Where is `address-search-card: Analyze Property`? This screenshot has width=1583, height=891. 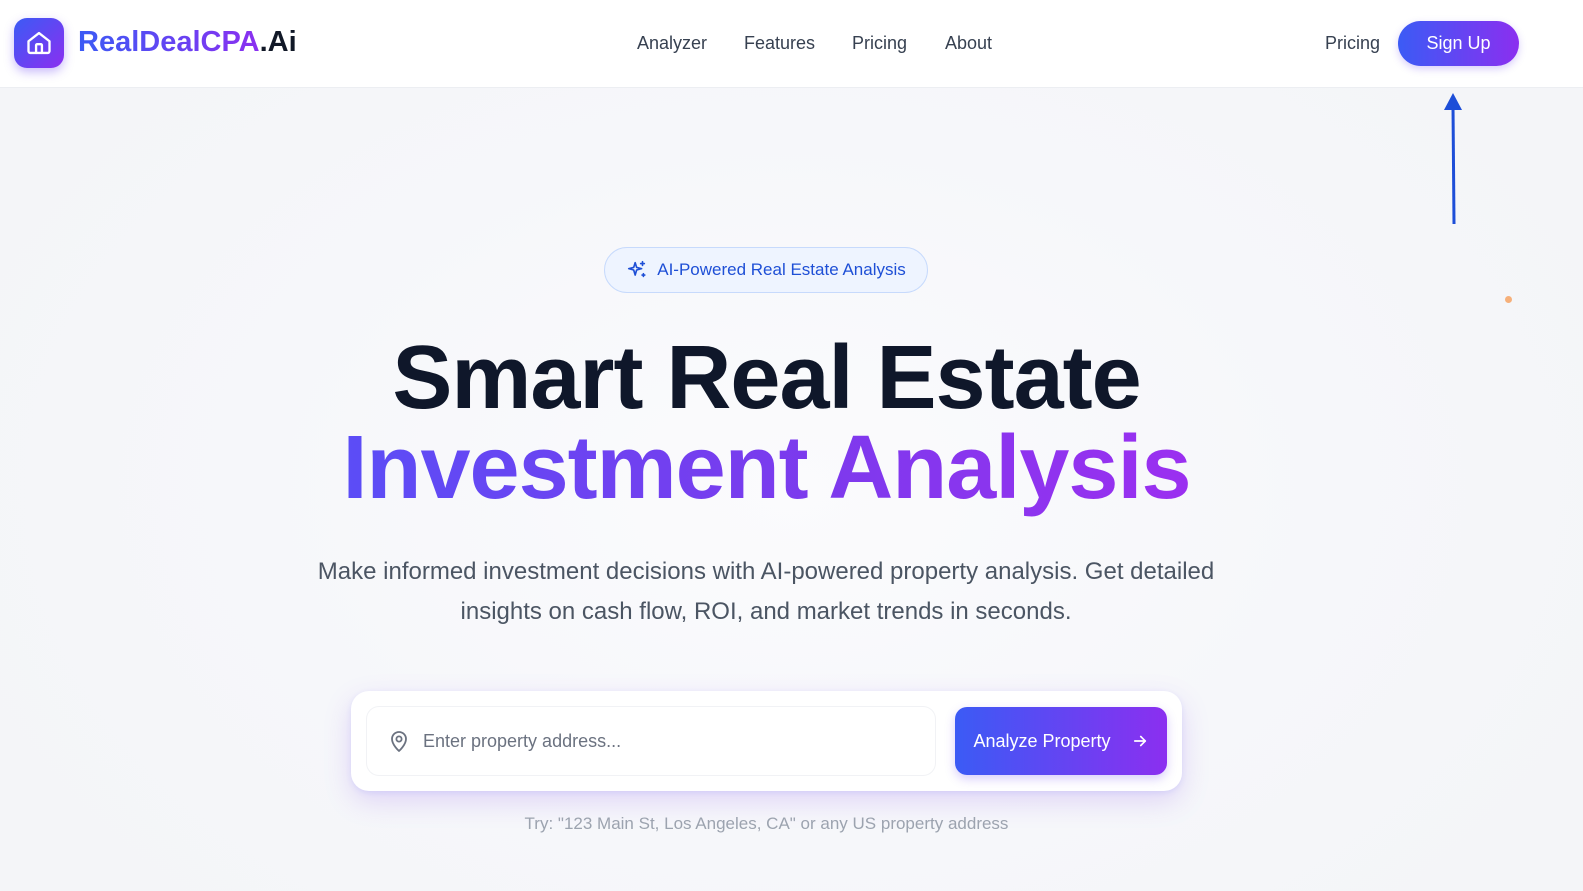
address-search-card: Analyze Property is located at coordinates (766, 741).